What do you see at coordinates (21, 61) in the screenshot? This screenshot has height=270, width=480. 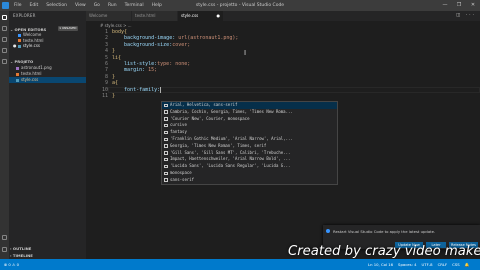 I see `project-folder-header: ⌄ PROJETO` at bounding box center [21, 61].